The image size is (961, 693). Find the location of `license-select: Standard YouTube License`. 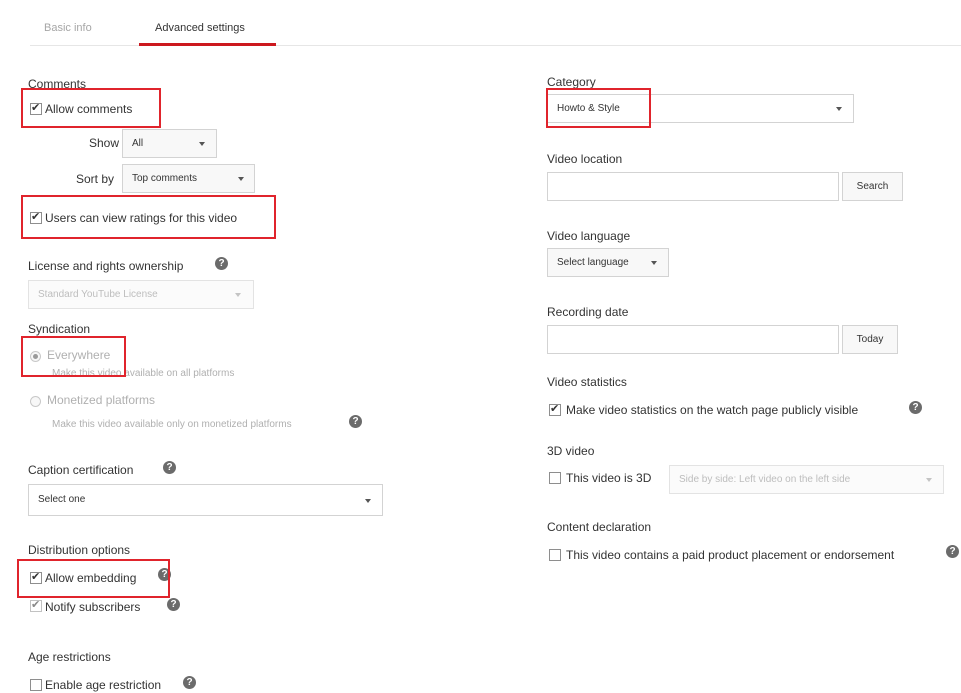

license-select: Standard YouTube License is located at coordinates (141, 294).